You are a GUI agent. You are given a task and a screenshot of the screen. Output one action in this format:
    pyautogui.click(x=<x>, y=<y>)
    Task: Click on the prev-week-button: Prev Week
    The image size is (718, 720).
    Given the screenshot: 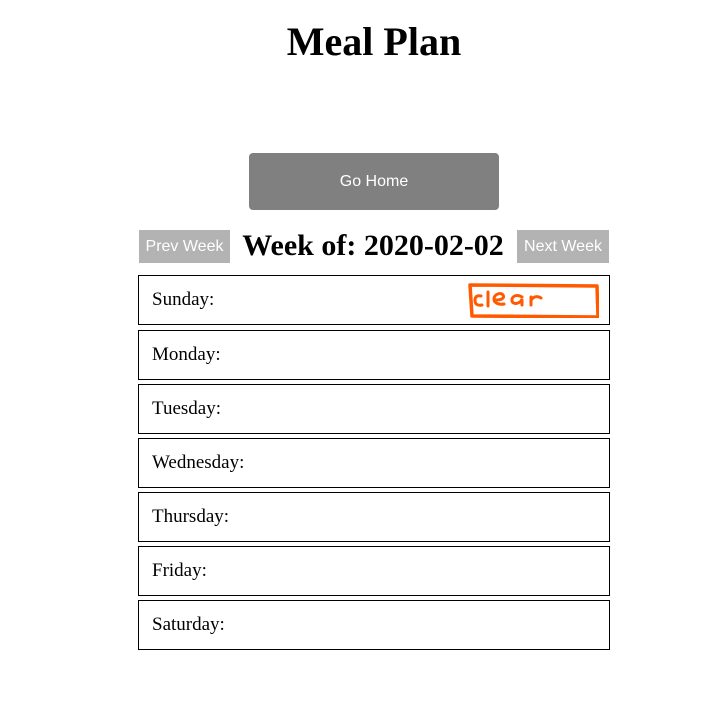 What is the action you would take?
    pyautogui.click(x=184, y=246)
    